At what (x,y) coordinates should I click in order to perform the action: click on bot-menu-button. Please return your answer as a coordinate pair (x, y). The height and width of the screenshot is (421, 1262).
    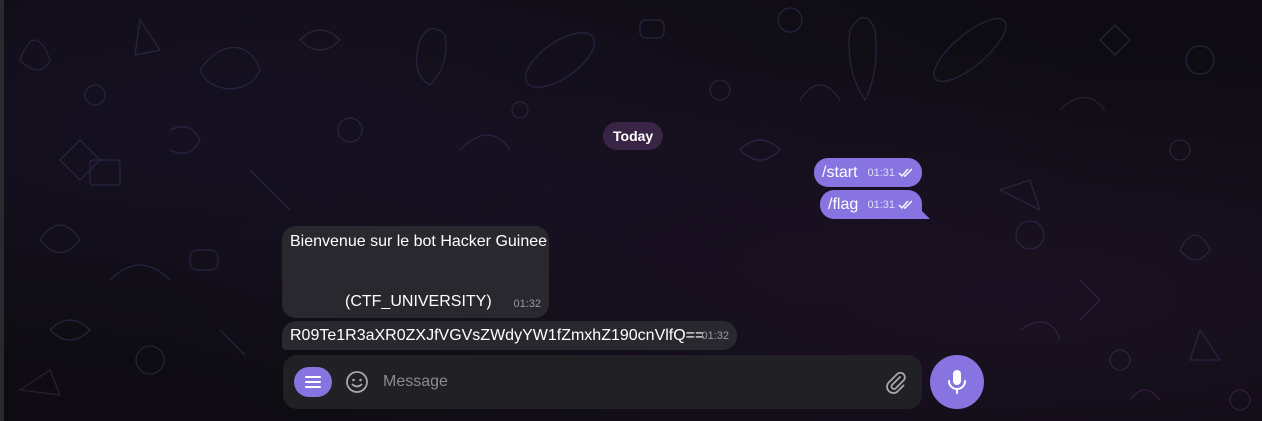
    Looking at the image, I should click on (313, 382).